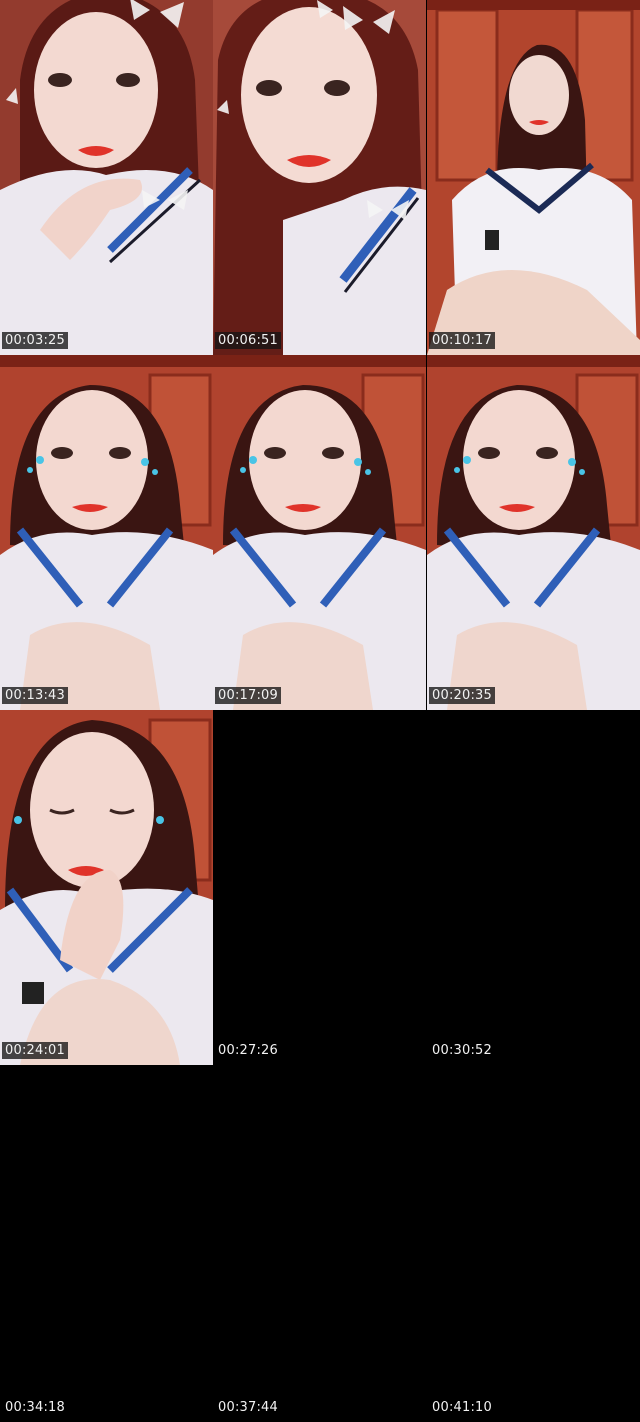  What do you see at coordinates (35, 695) in the screenshot?
I see `frame-timestamp: 00:13:43` at bounding box center [35, 695].